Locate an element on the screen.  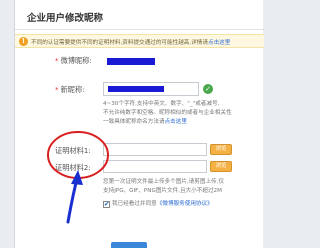
checkmark-icon: ✔ is located at coordinates (107, 204).